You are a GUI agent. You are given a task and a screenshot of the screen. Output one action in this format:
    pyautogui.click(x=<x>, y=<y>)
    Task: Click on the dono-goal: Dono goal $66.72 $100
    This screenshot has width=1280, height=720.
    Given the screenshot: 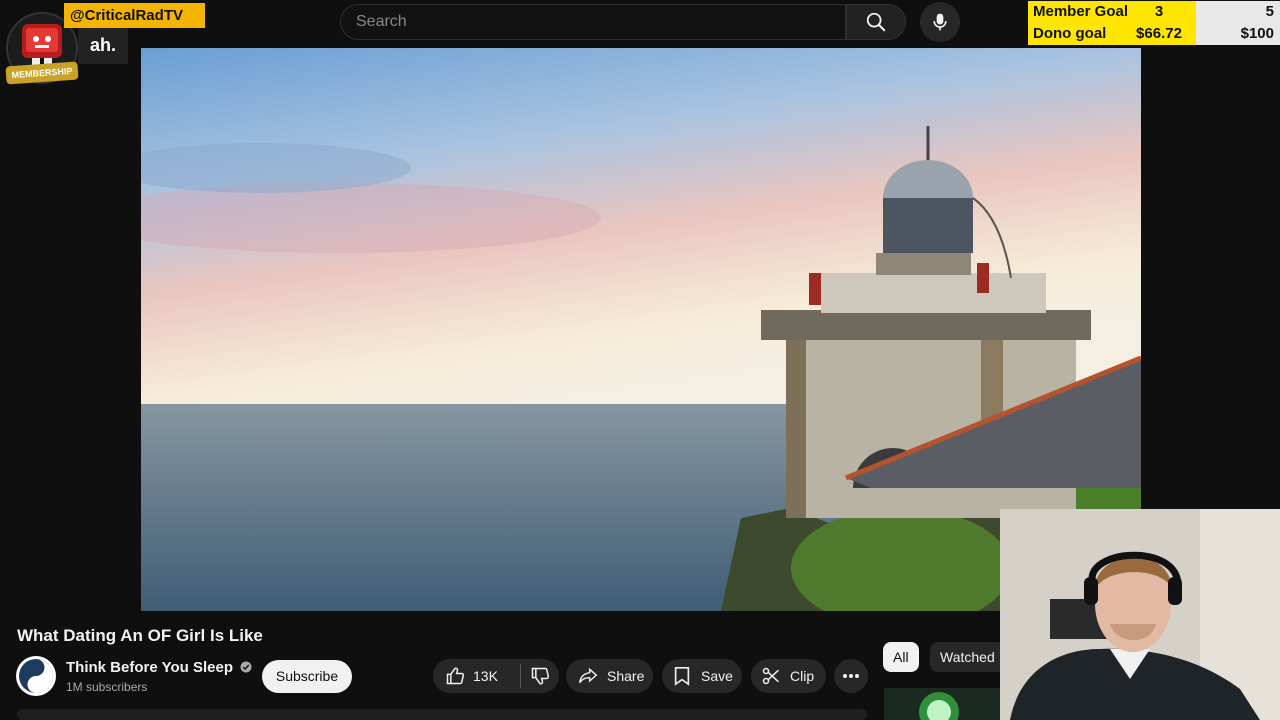 What is the action you would take?
    pyautogui.click(x=1154, y=34)
    